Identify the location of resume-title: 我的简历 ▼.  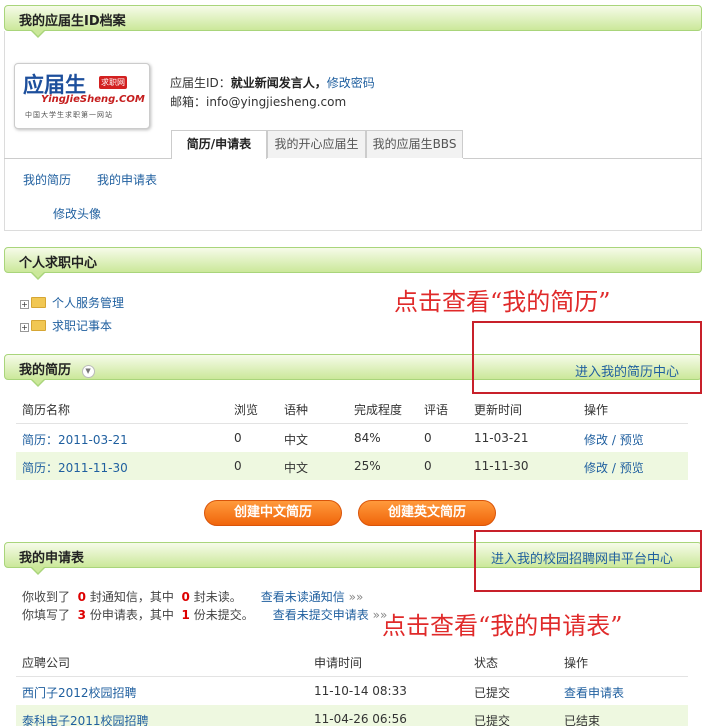
(57, 368).